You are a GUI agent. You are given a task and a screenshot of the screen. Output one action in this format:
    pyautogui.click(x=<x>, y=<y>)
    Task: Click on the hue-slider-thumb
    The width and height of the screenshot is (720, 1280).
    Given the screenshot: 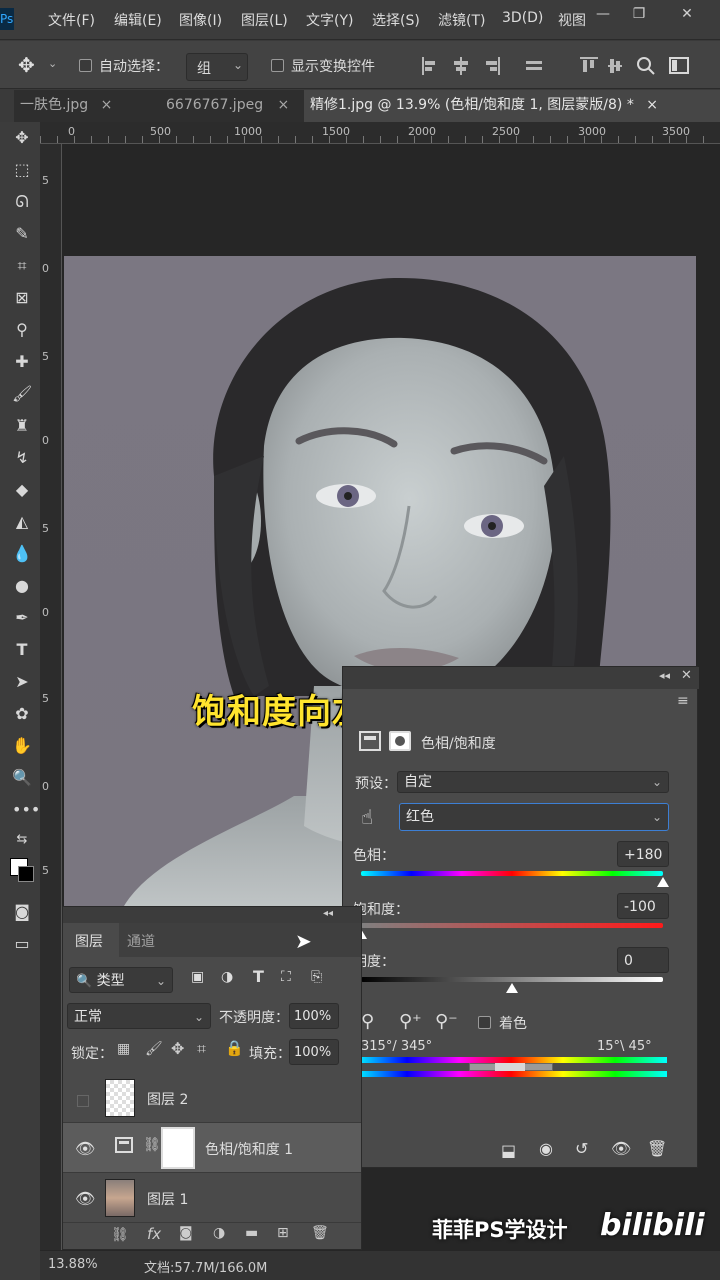 What is the action you would take?
    pyautogui.click(x=663, y=882)
    